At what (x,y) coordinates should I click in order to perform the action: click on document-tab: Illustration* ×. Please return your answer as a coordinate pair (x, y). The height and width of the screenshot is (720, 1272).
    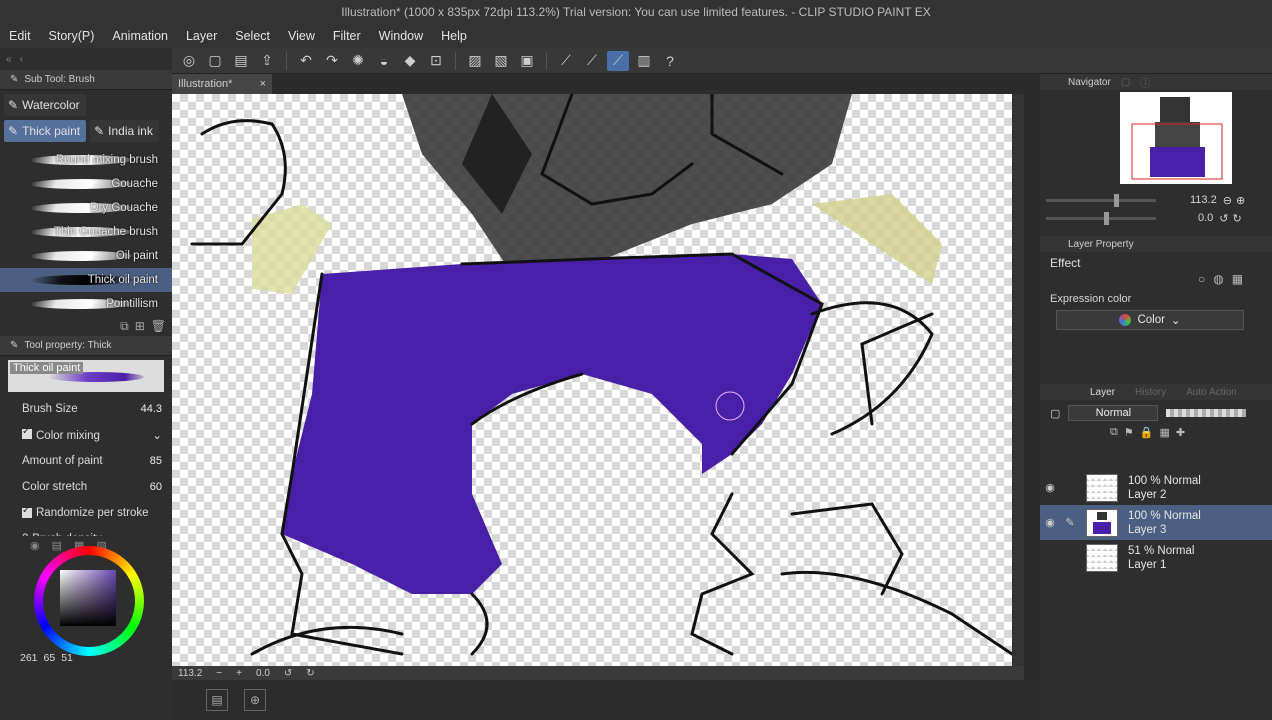
    Looking at the image, I should click on (222, 84).